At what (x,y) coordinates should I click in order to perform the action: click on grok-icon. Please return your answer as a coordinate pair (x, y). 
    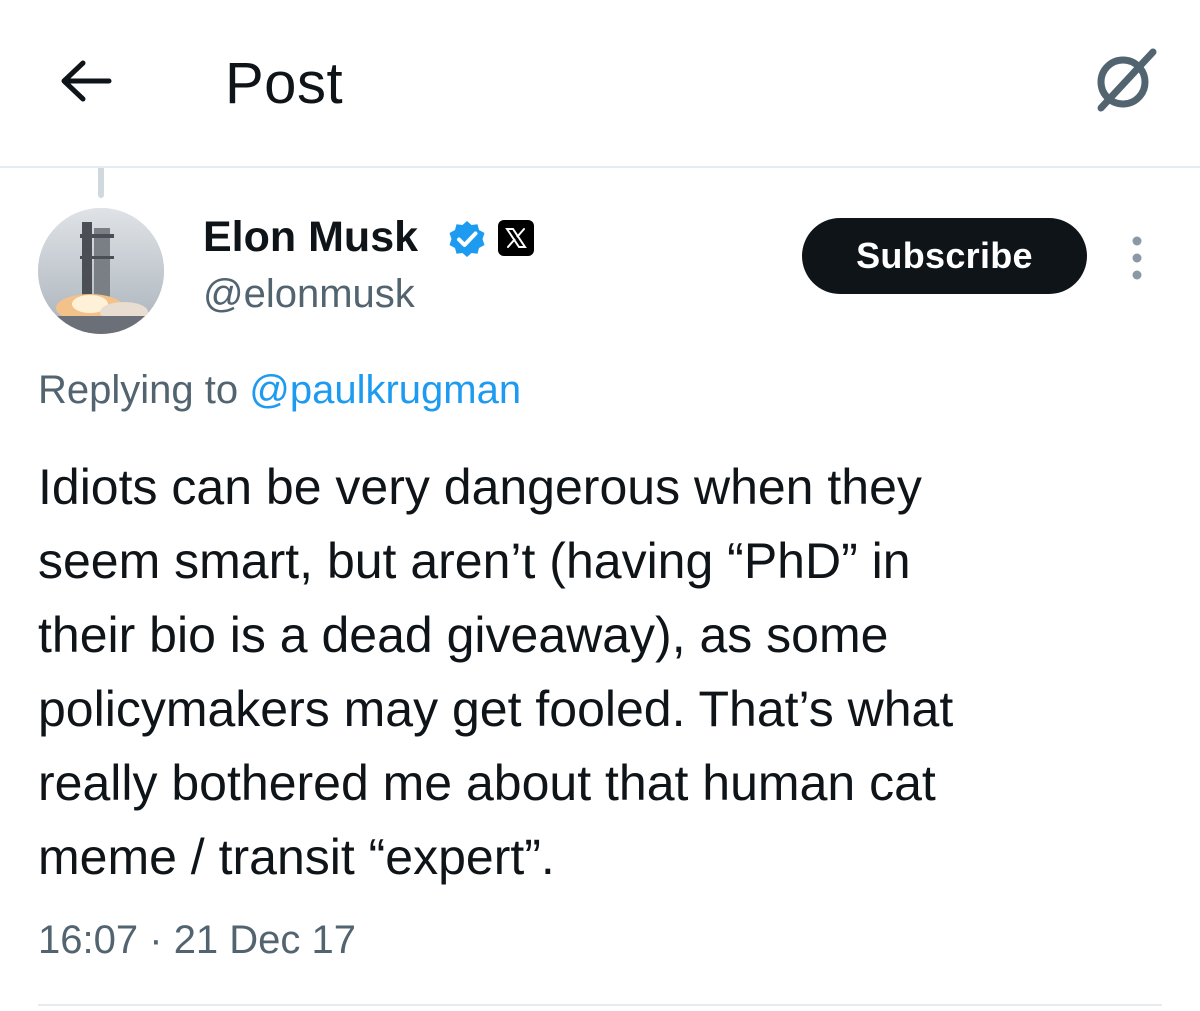
    Looking at the image, I should click on (1127, 80).